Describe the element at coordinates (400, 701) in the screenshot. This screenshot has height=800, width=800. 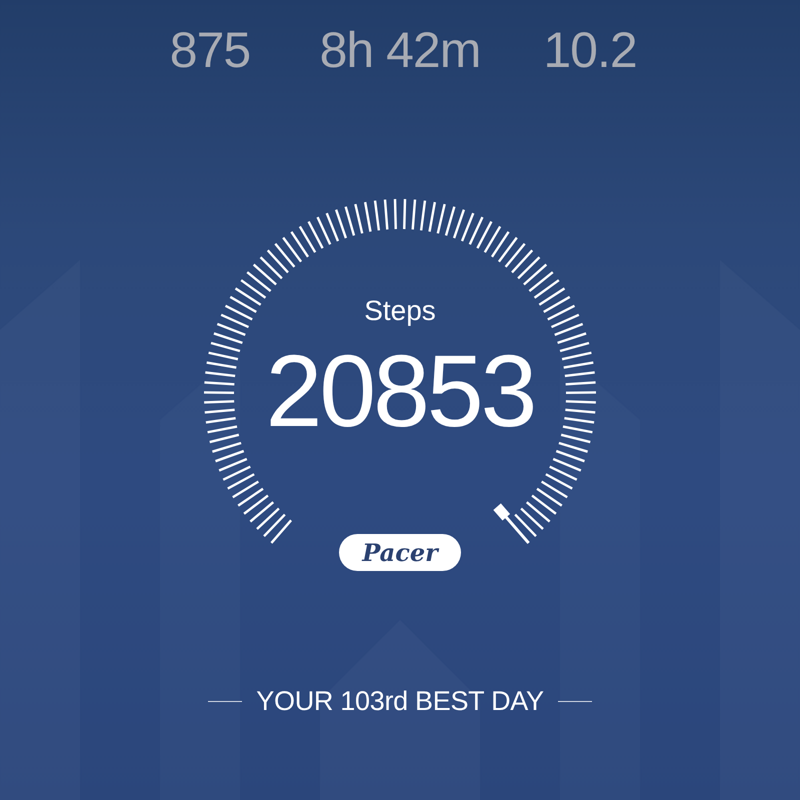
I see `best-day-text: YOUR 103rd BEST DAY` at that location.